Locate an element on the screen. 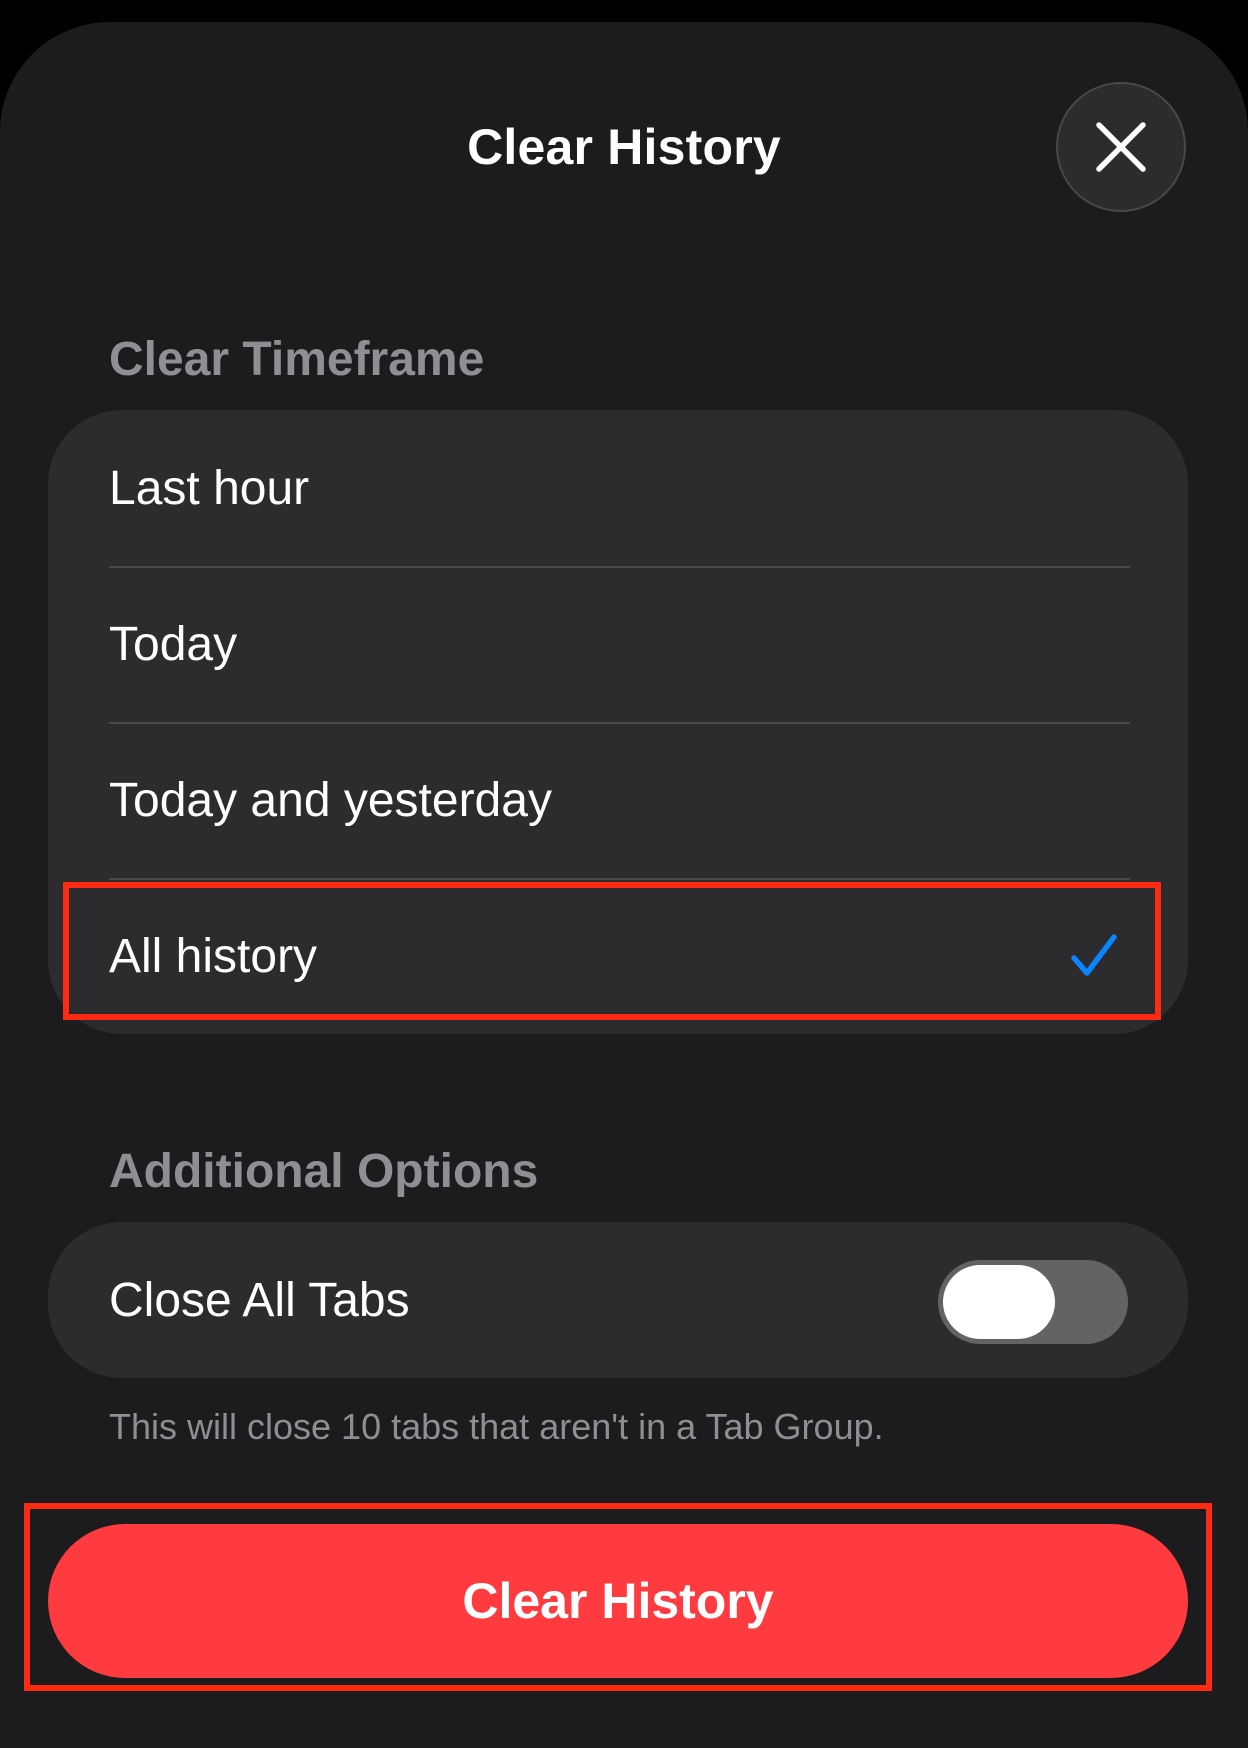 Image resolution: width=1248 pixels, height=1748 pixels. option-label: Today is located at coordinates (173, 644).